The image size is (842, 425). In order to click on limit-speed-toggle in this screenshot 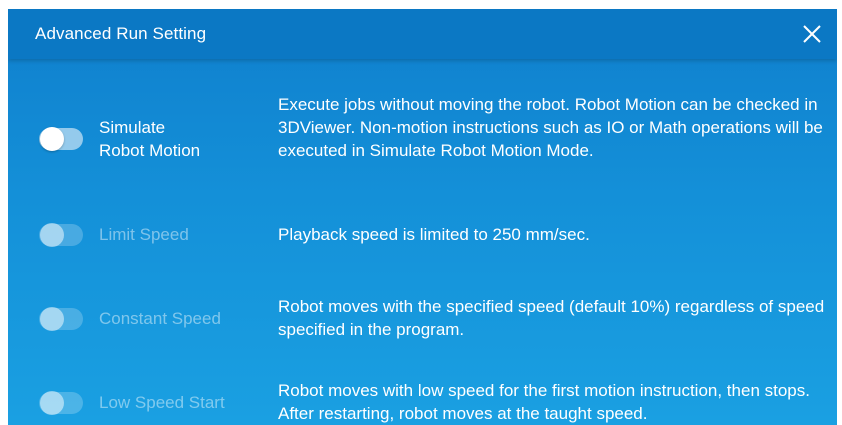, I will do `click(61, 235)`.